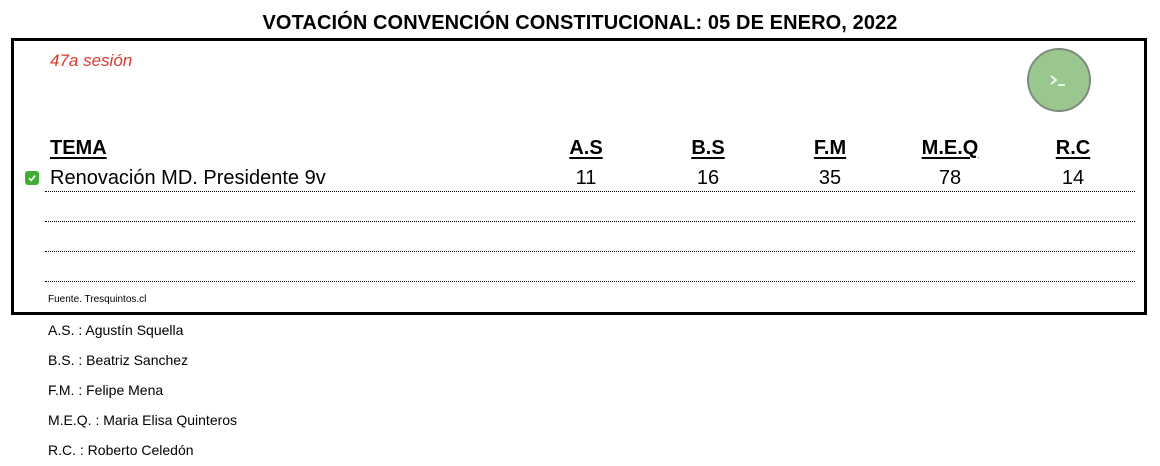  Describe the element at coordinates (950, 148) in the screenshot. I see `header-meq: M.E.Q` at that location.